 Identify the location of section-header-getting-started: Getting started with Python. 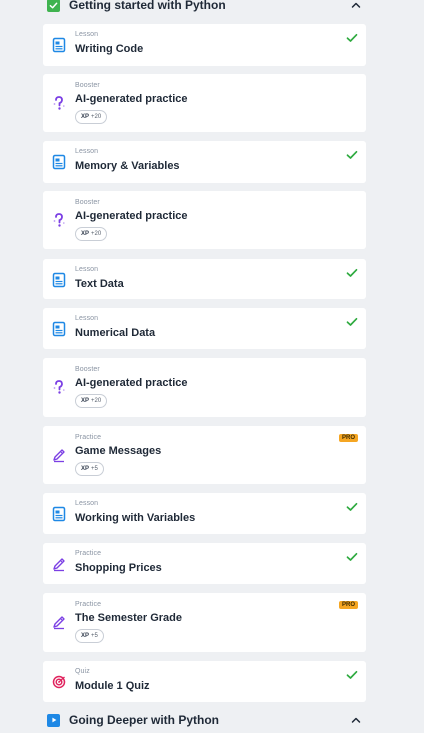
(205, 8).